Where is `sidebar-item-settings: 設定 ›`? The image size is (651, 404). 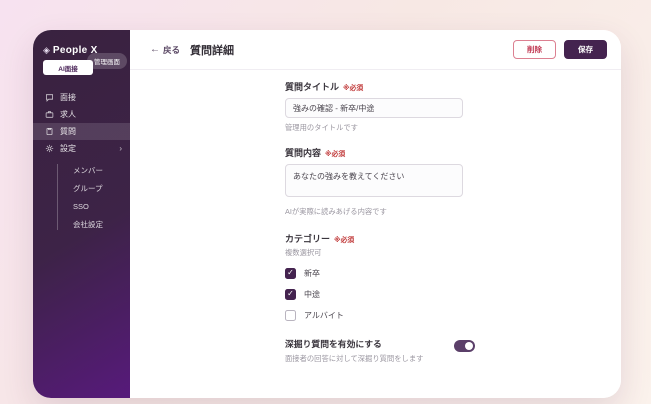 sidebar-item-settings: 設定 › is located at coordinates (81, 148).